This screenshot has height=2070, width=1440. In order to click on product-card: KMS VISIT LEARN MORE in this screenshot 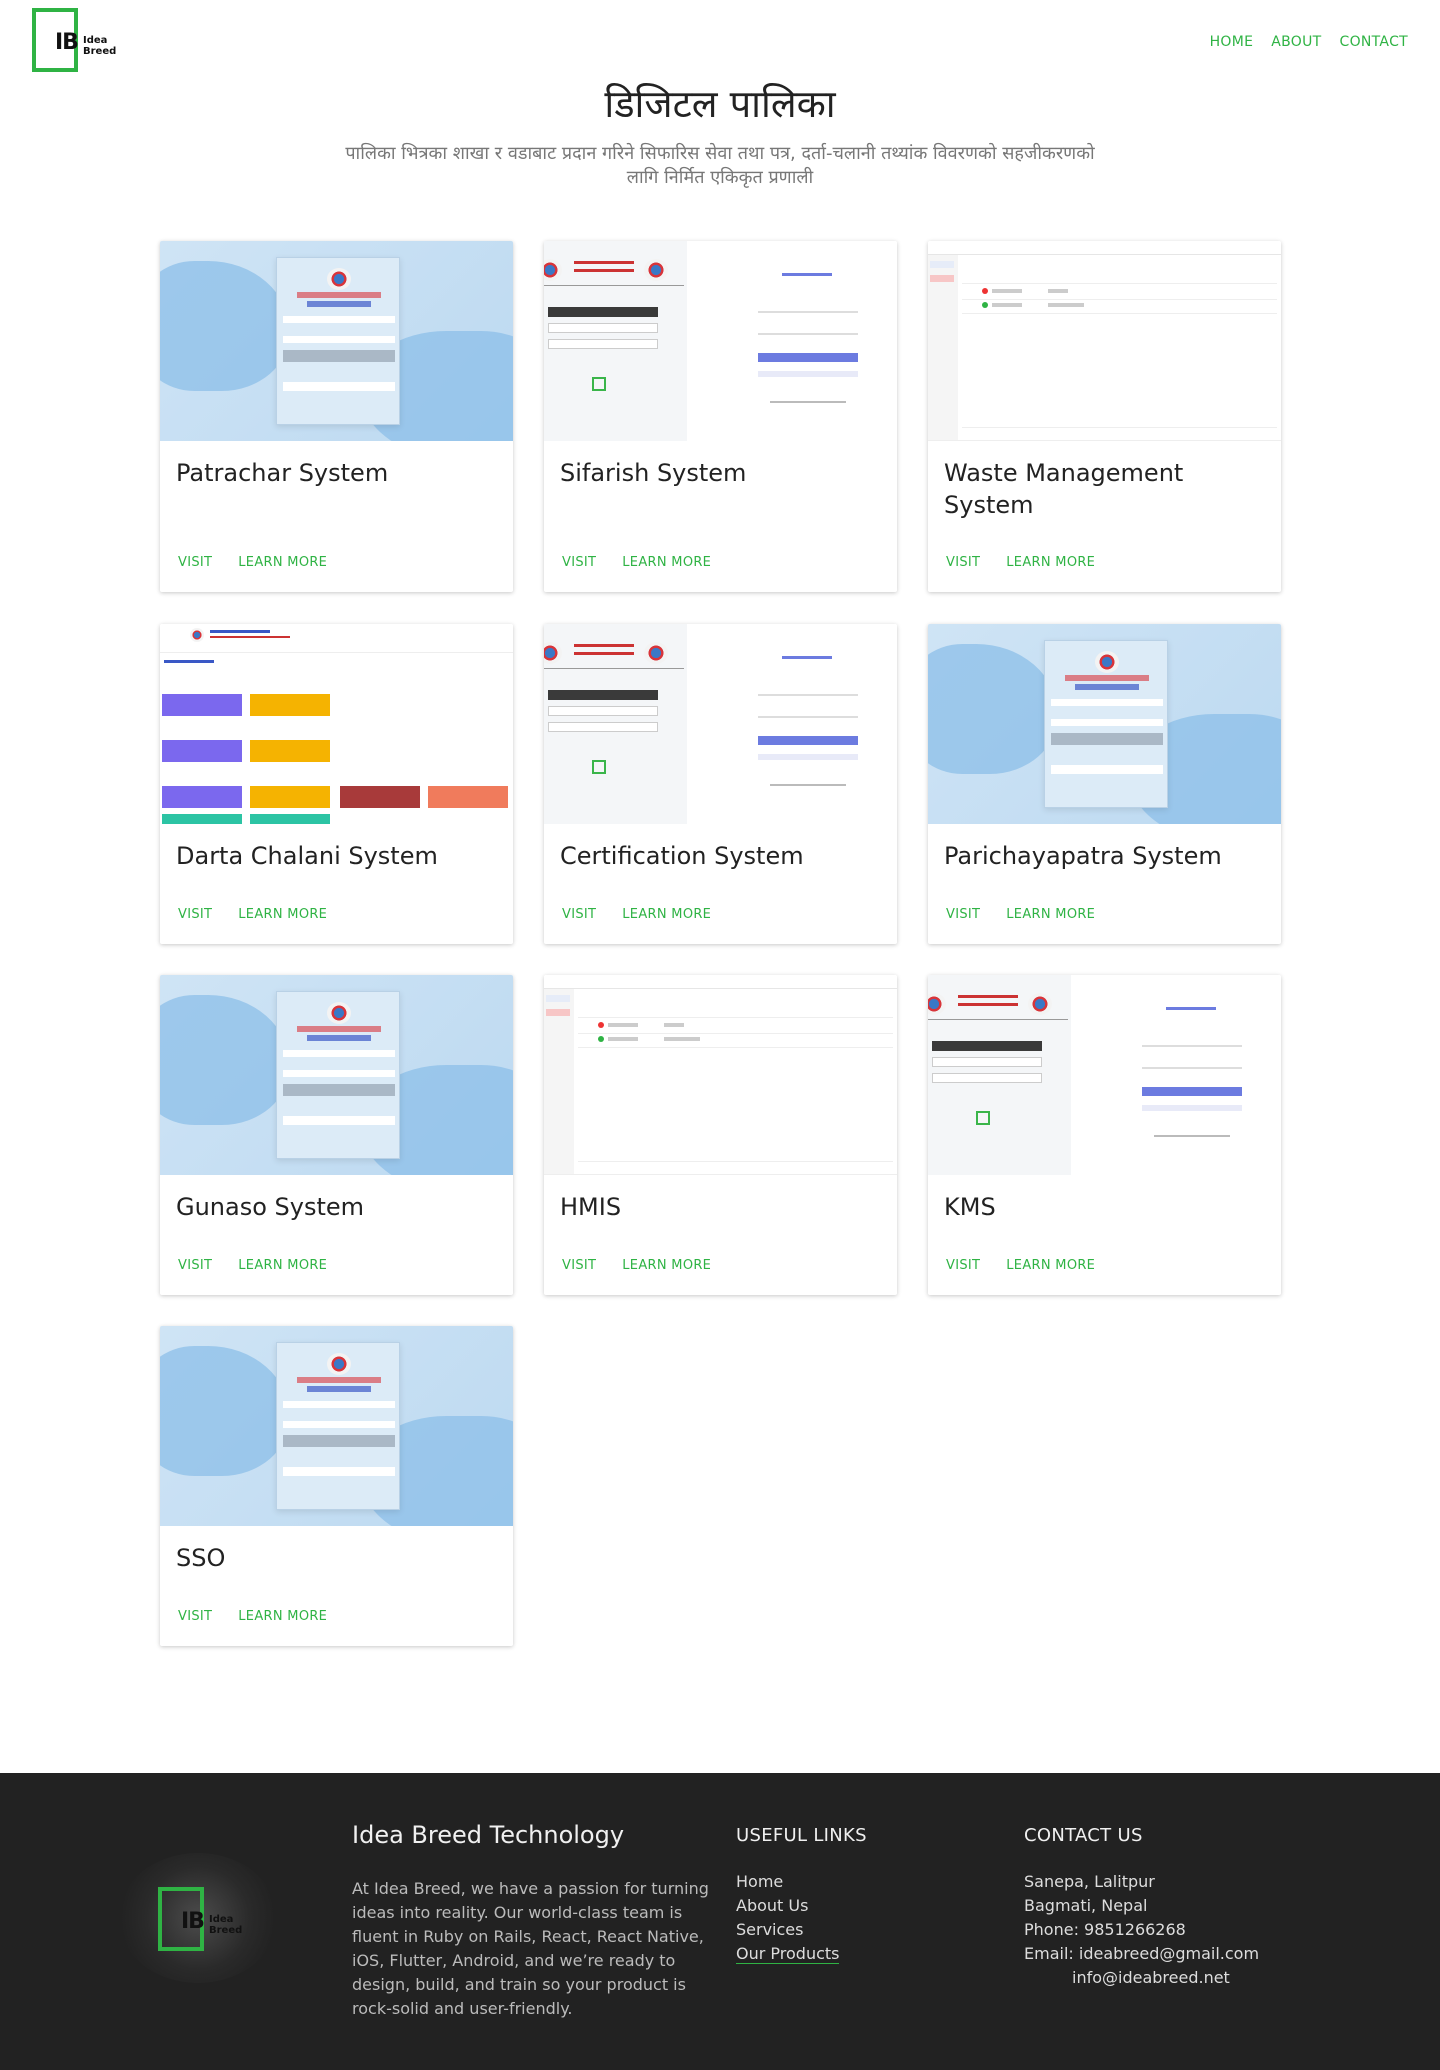, I will do `click(1104, 1135)`.